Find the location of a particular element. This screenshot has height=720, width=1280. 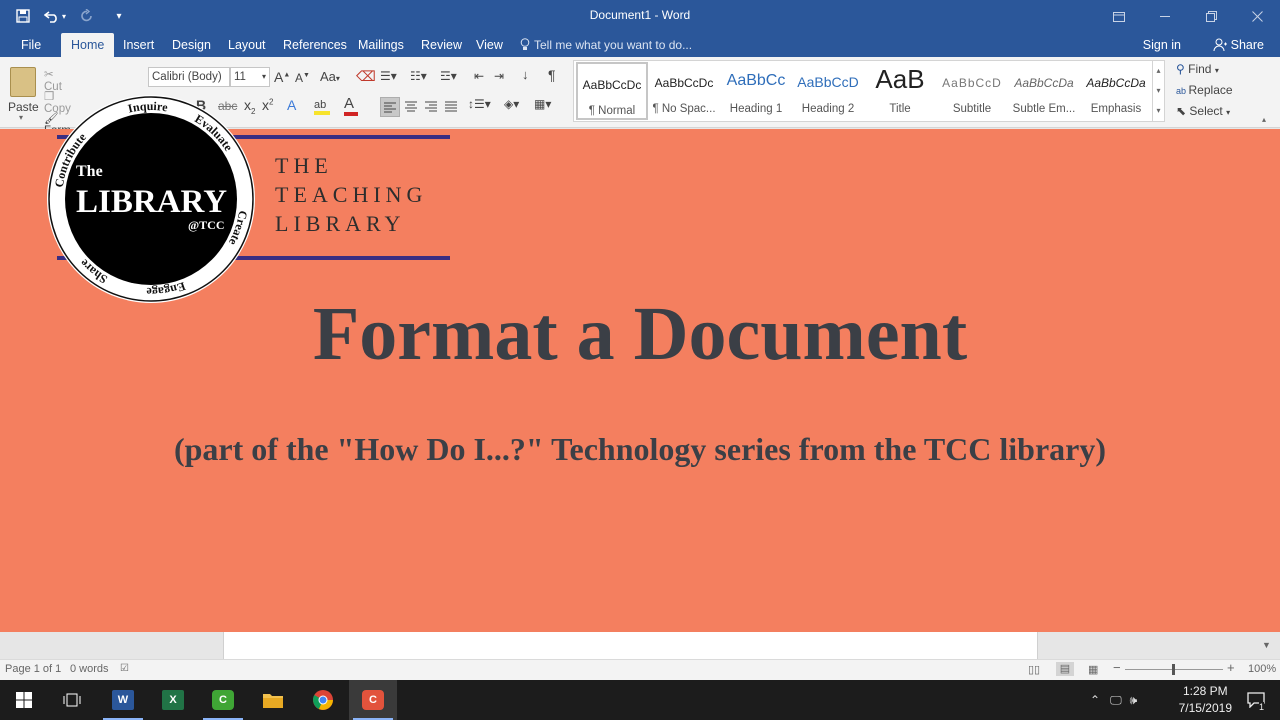

window-controls is located at coordinates (1188, 16).